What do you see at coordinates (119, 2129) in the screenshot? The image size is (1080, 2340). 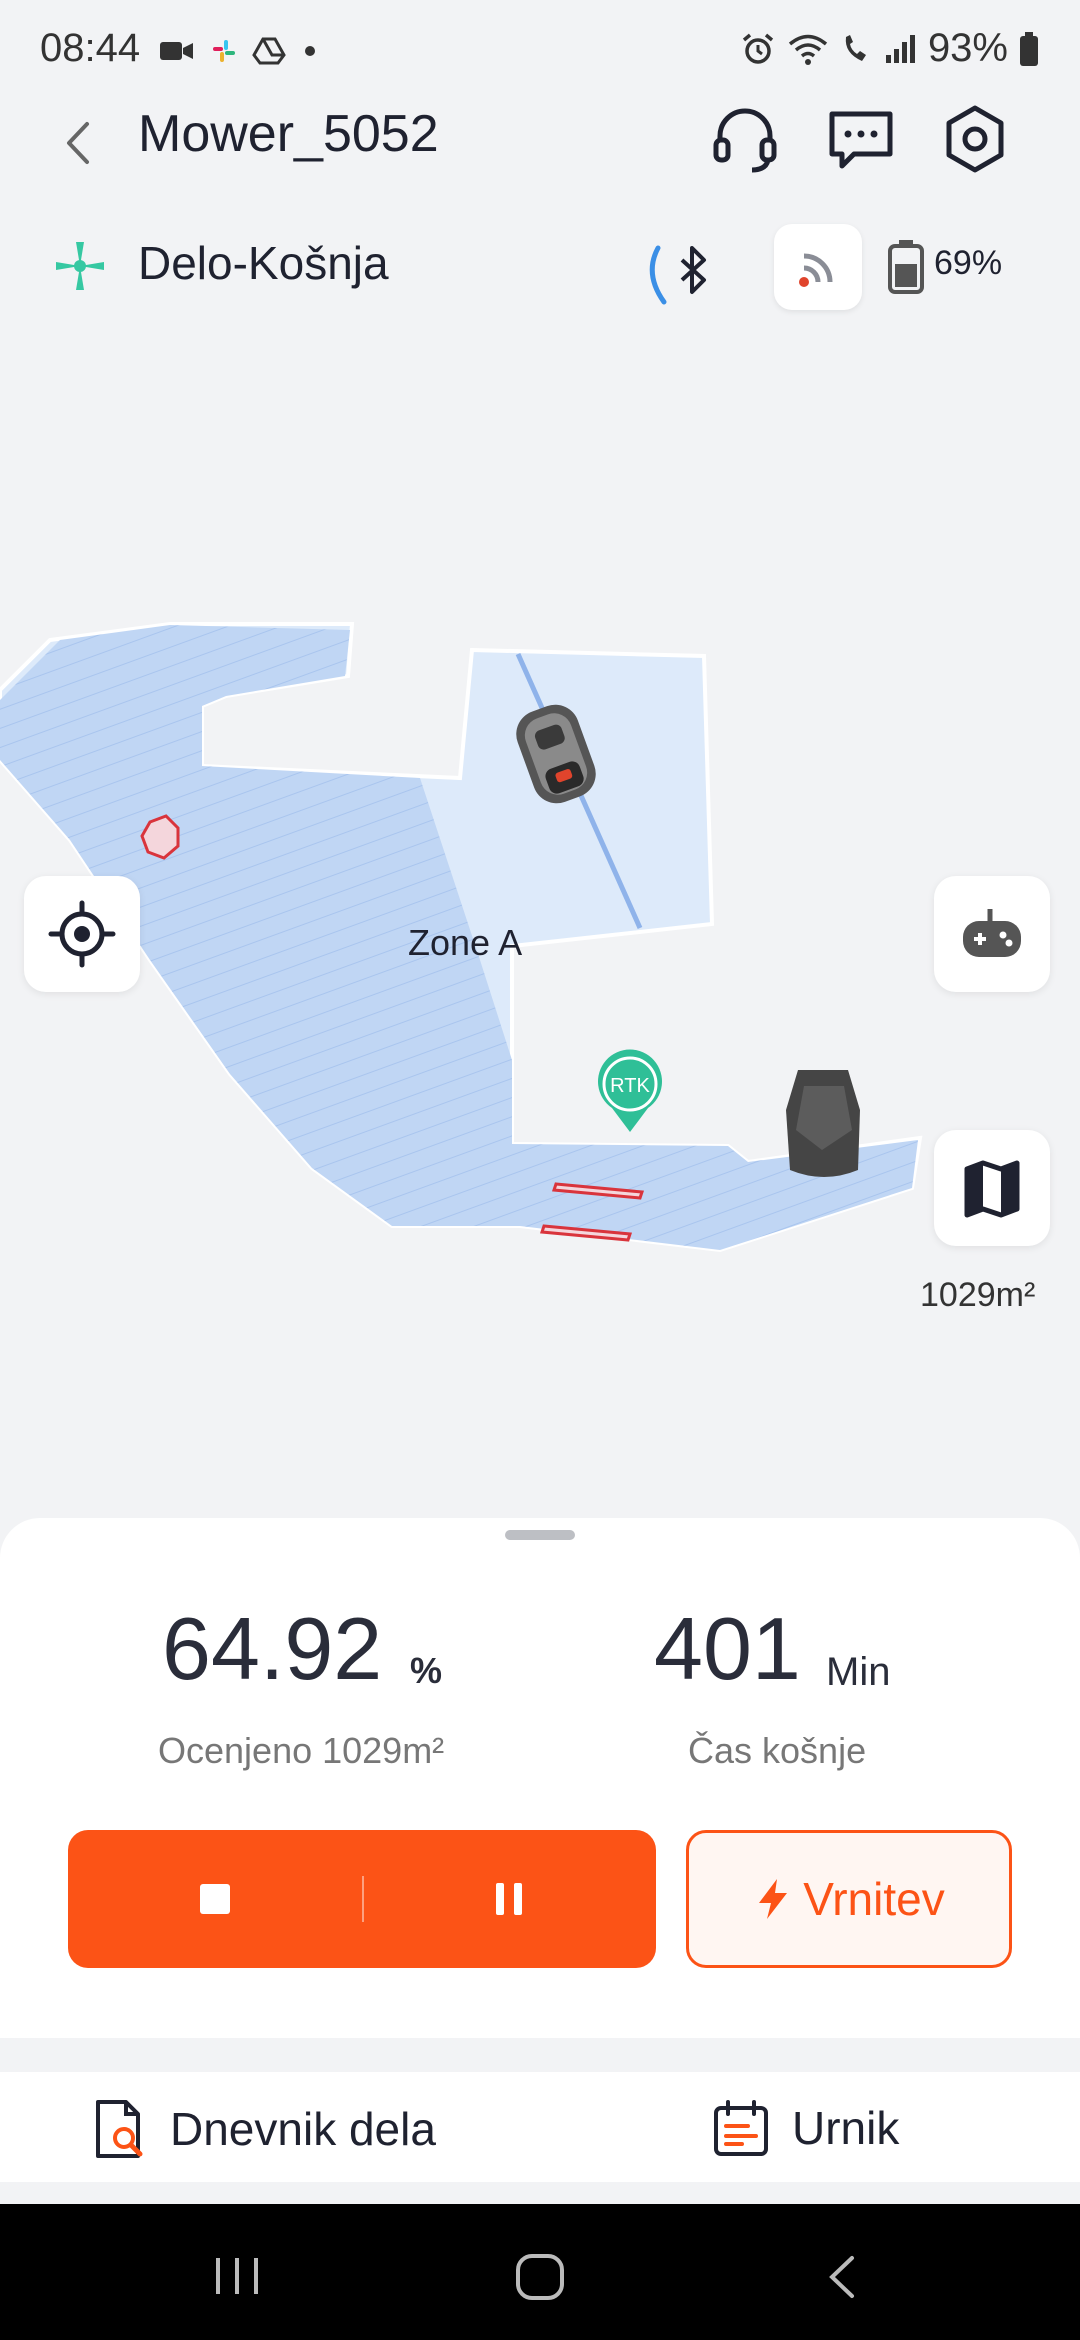 I see `log-search-icon` at bounding box center [119, 2129].